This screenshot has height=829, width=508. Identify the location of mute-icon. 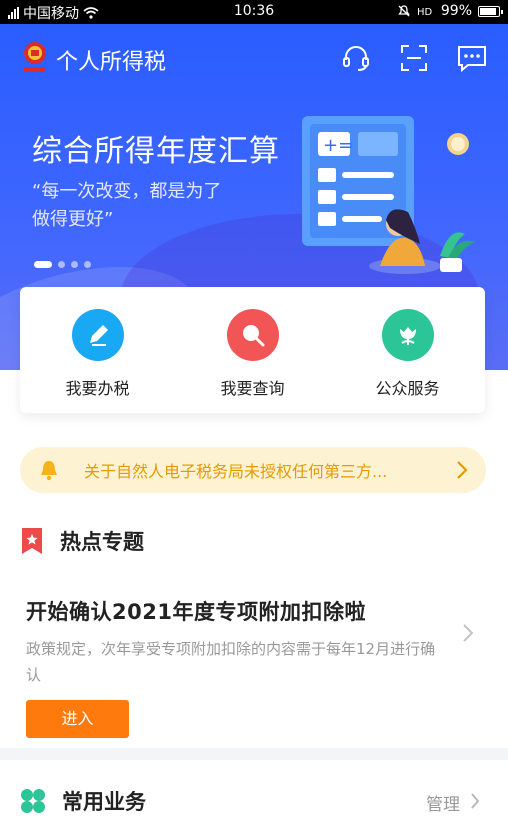
(404, 11).